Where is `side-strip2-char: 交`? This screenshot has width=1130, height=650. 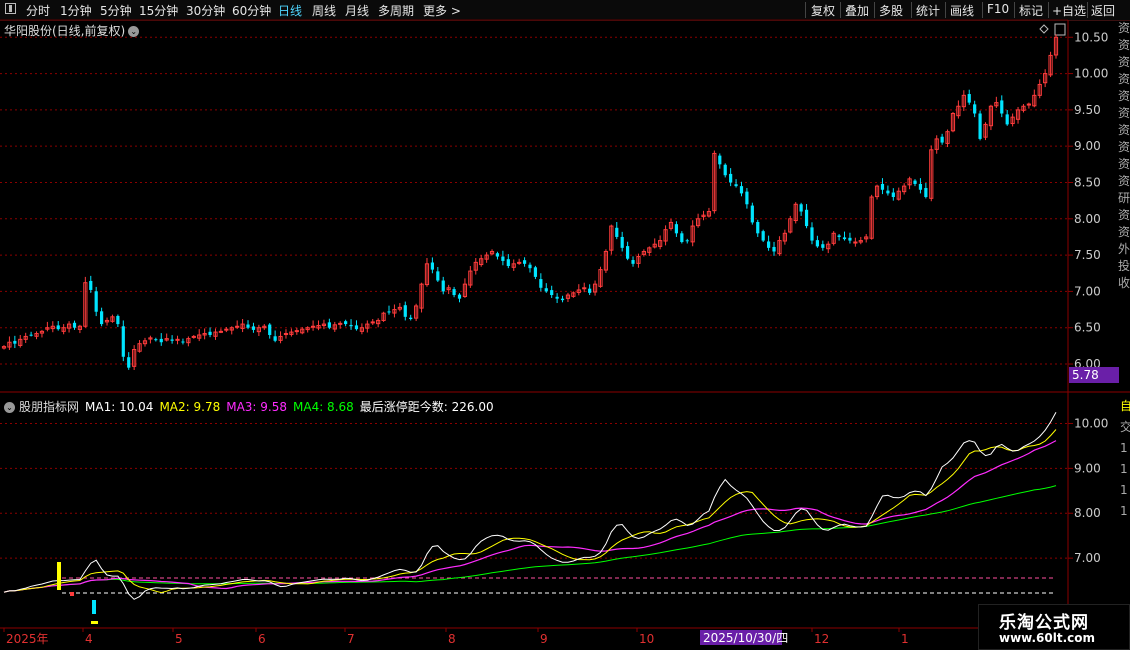 side-strip2-char: 交 is located at coordinates (1125, 426).